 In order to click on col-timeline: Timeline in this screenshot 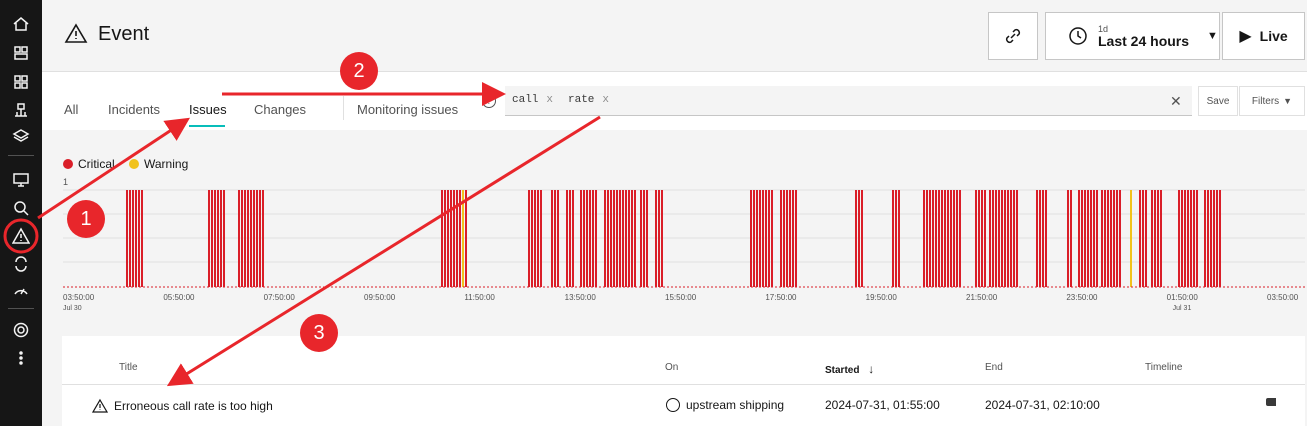, I will do `click(1163, 367)`.